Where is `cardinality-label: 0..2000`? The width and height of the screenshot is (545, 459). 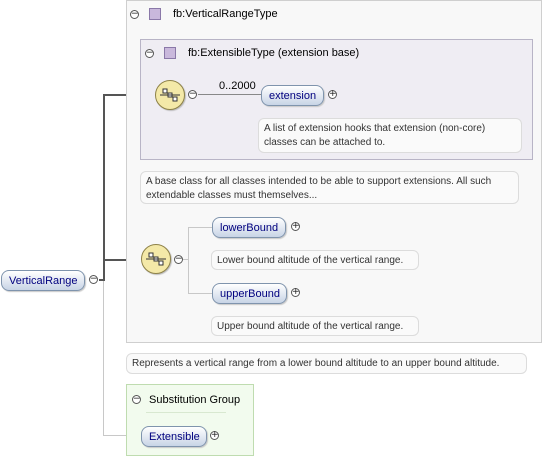
cardinality-label: 0..2000 is located at coordinates (237, 86).